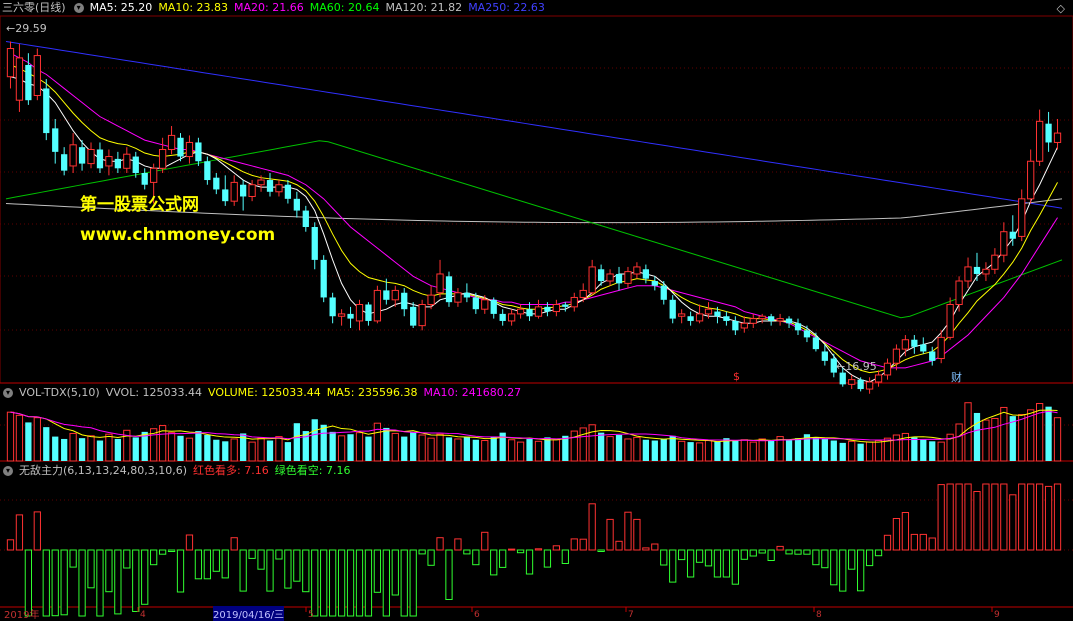 Image resolution: width=1073 pixels, height=621 pixels. I want to click on watermark-url: www.chnmoney.com, so click(178, 235).